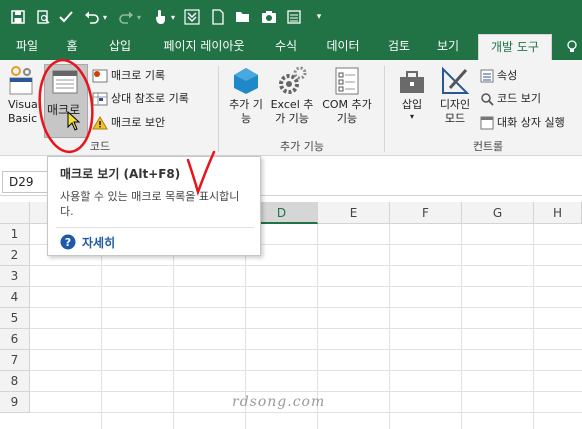  Describe the element at coordinates (66, 106) in the screenshot. I see `annotation-circle` at that location.